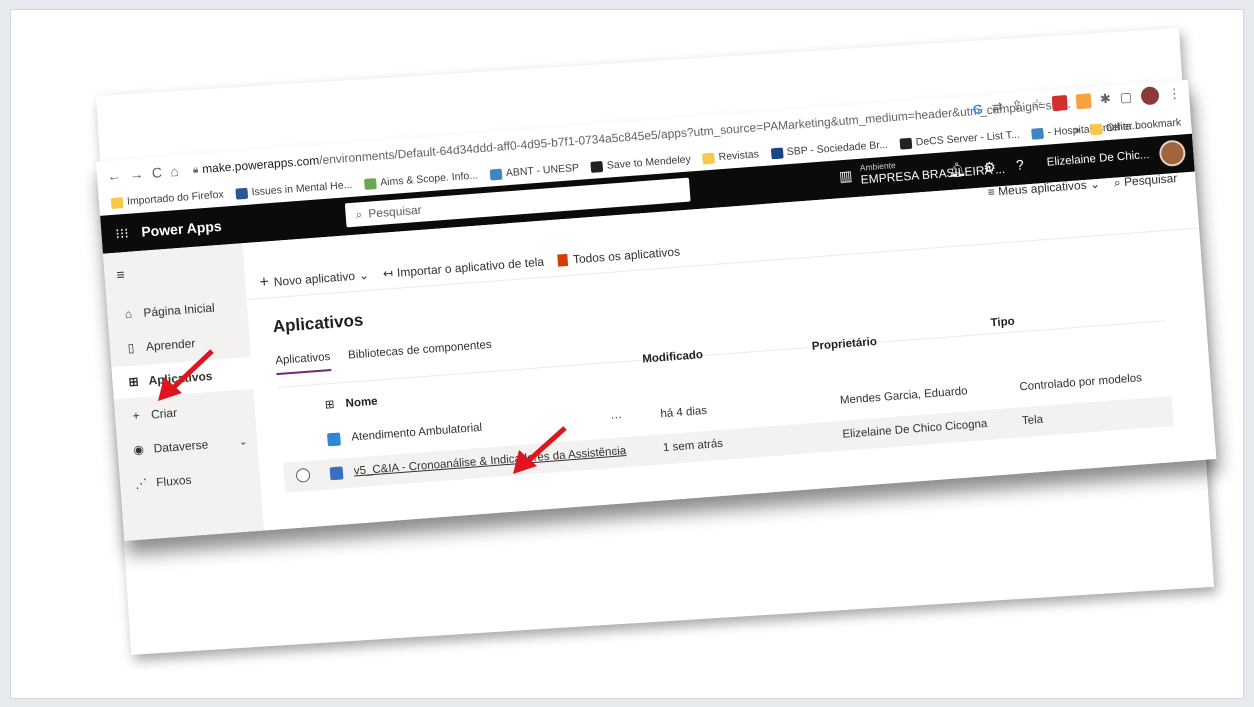 Image resolution: width=1254 pixels, height=707 pixels. I want to click on tab-component-libraries: Bibliotecas de componentes, so click(420, 354).